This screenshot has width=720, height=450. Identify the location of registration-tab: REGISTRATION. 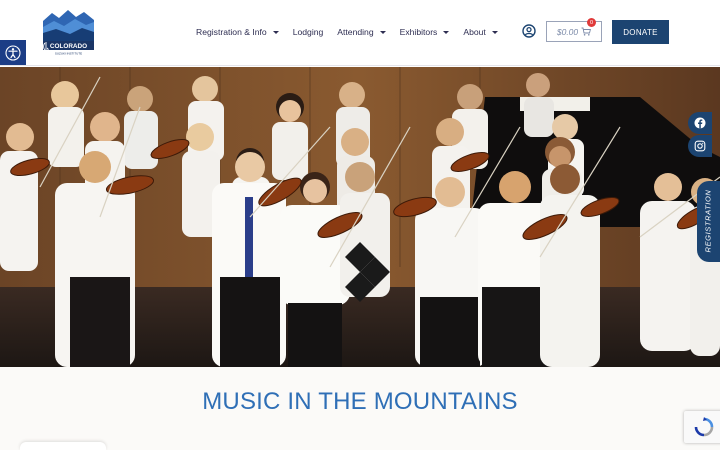
(708, 221).